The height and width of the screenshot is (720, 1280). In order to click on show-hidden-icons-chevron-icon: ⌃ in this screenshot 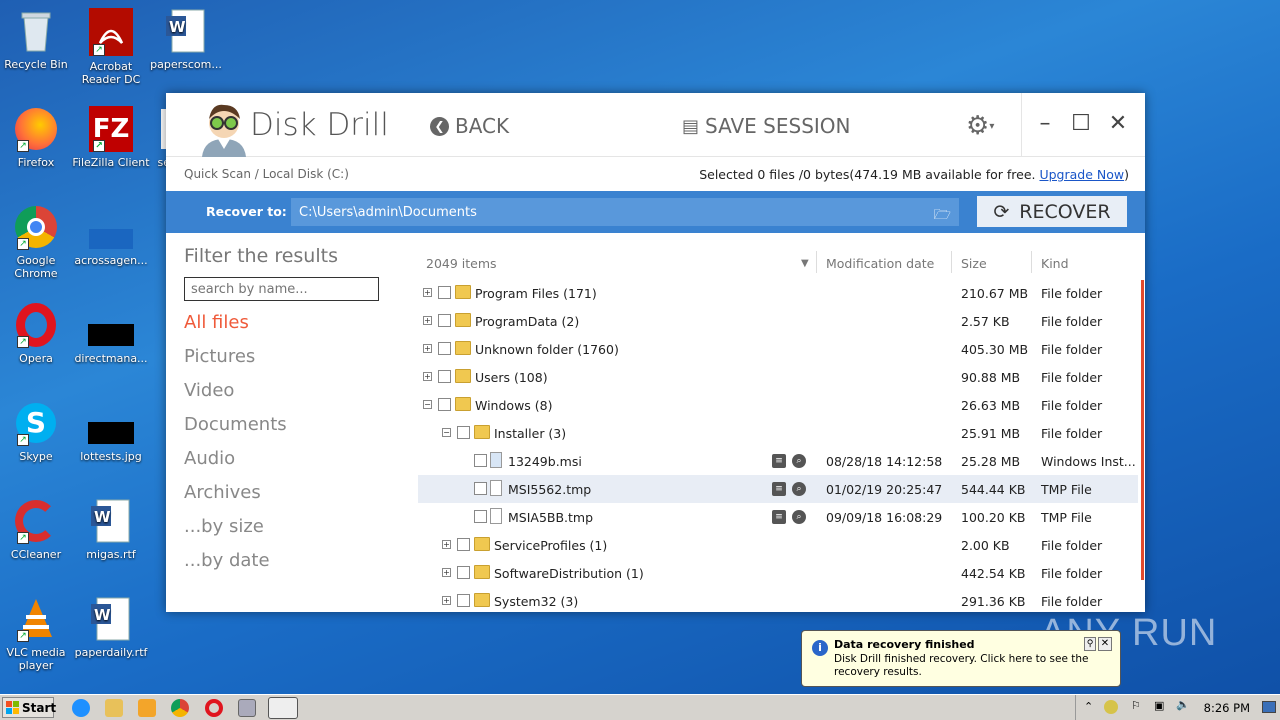, I will do `click(1088, 706)`.